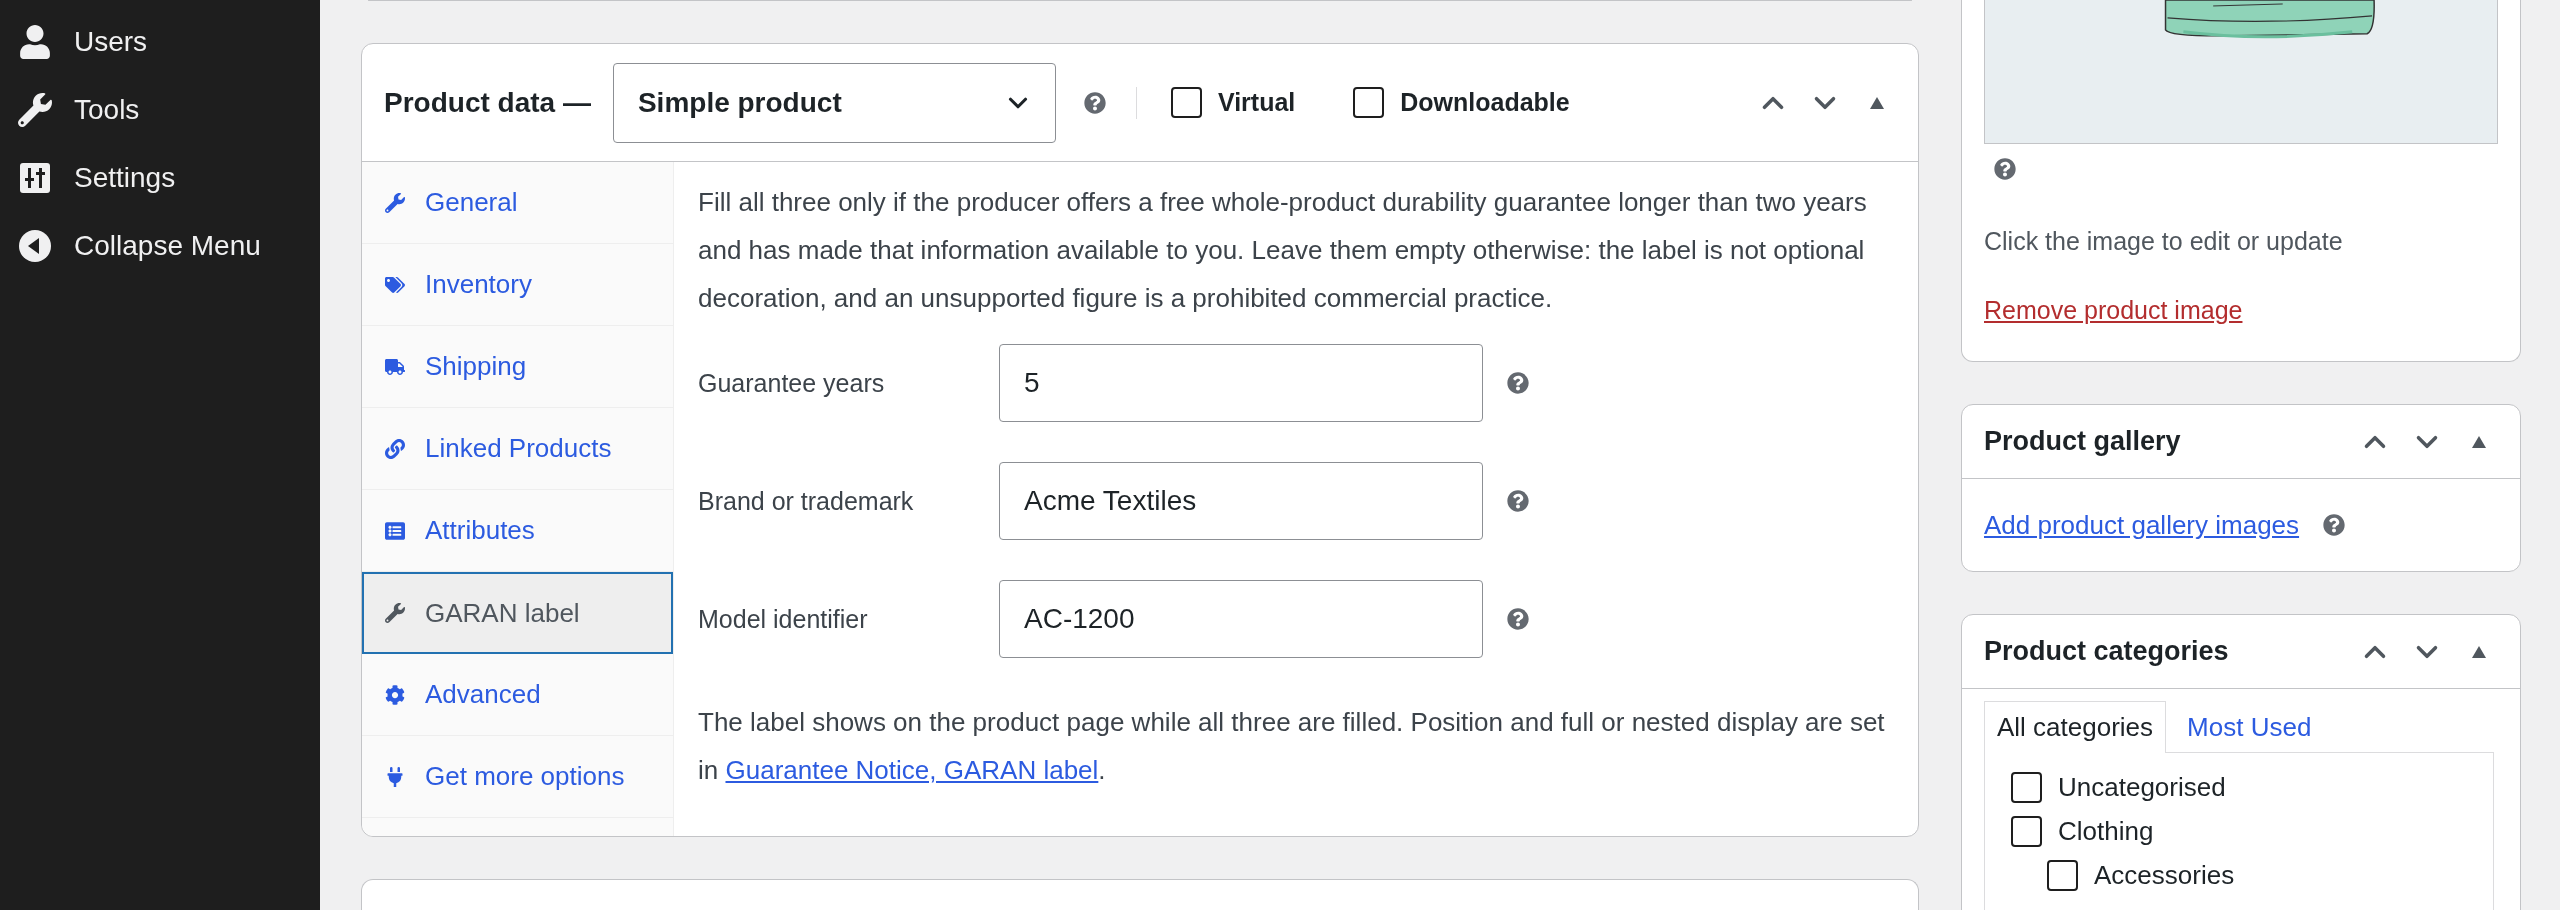 The image size is (2560, 910). I want to click on plug-icon, so click(395, 776).